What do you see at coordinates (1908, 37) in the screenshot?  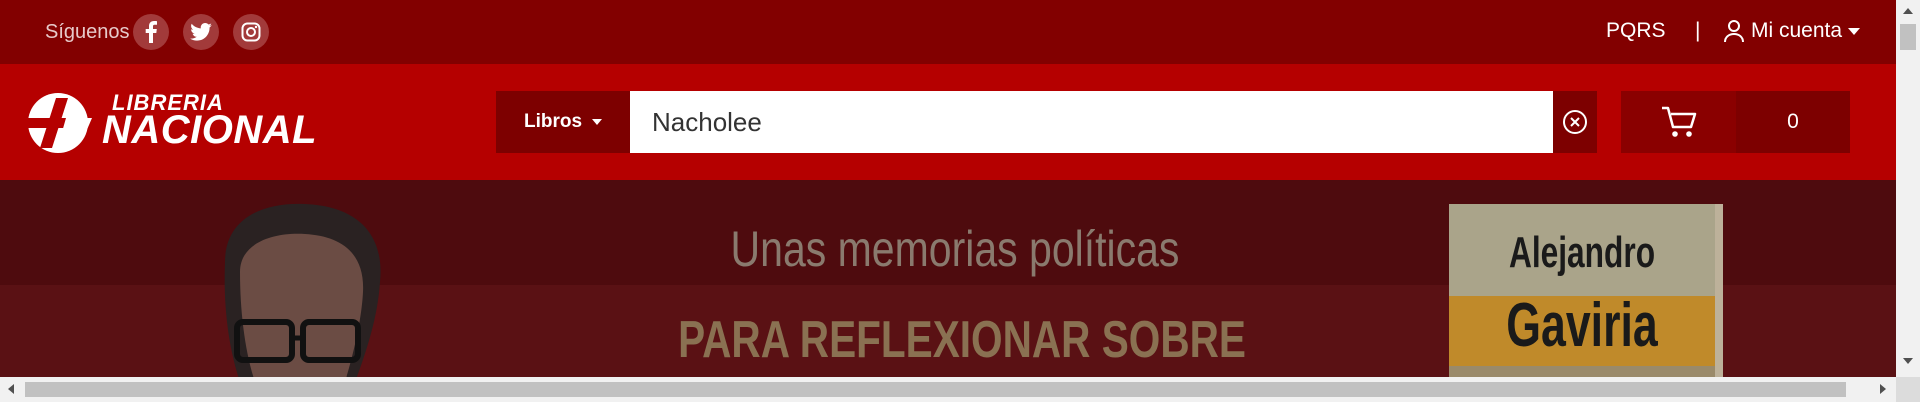 I see `vertical-scroll-thumb` at bounding box center [1908, 37].